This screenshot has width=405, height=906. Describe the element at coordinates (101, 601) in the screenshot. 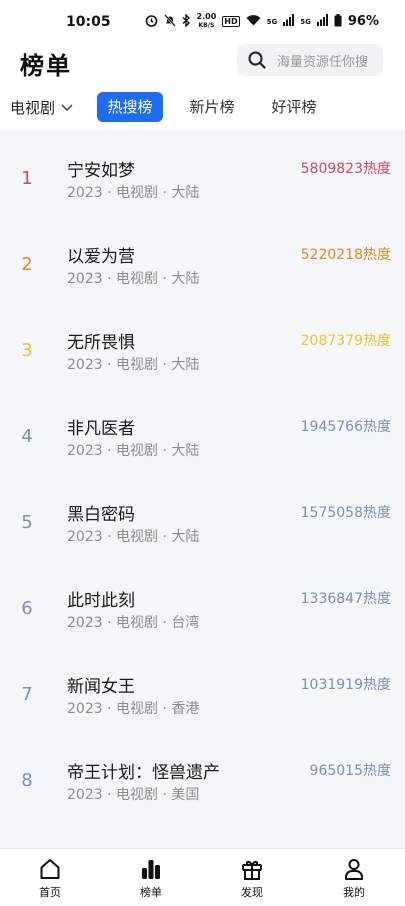

I see `drama-title: 此时此刻` at that location.